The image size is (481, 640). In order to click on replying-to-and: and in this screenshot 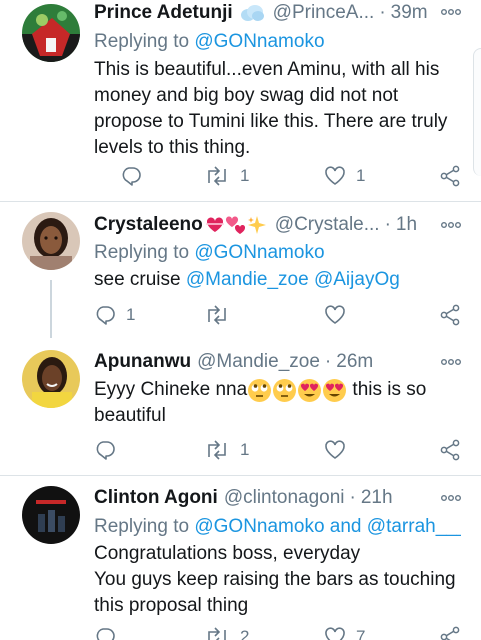, I will do `click(345, 526)`.